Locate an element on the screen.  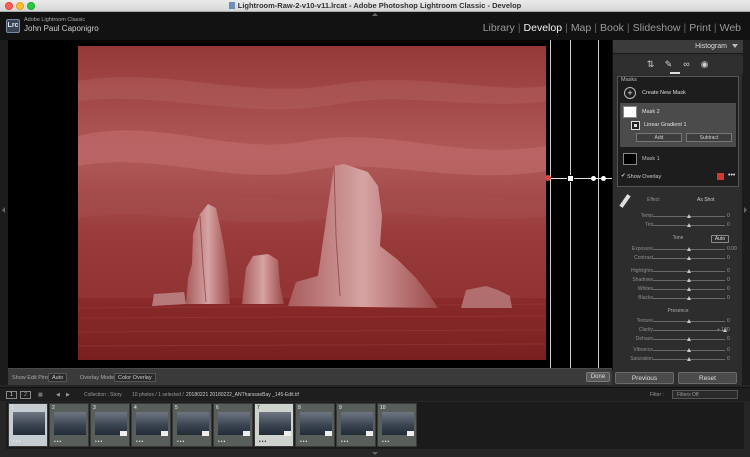
filmstrip-thumbnail: 6 ••• is located at coordinates (233, 425).